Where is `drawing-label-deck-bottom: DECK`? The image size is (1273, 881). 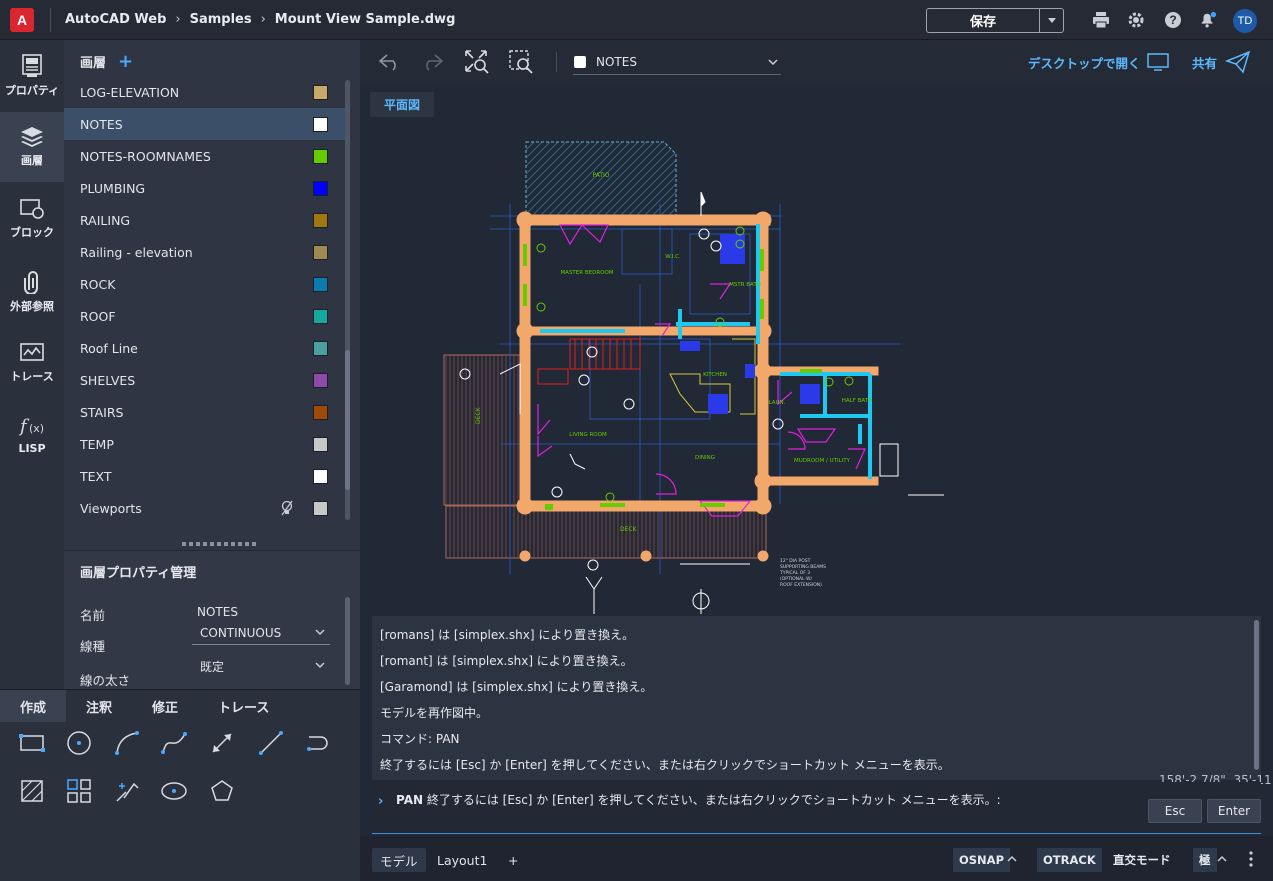 drawing-label-deck-bottom: DECK is located at coordinates (629, 529).